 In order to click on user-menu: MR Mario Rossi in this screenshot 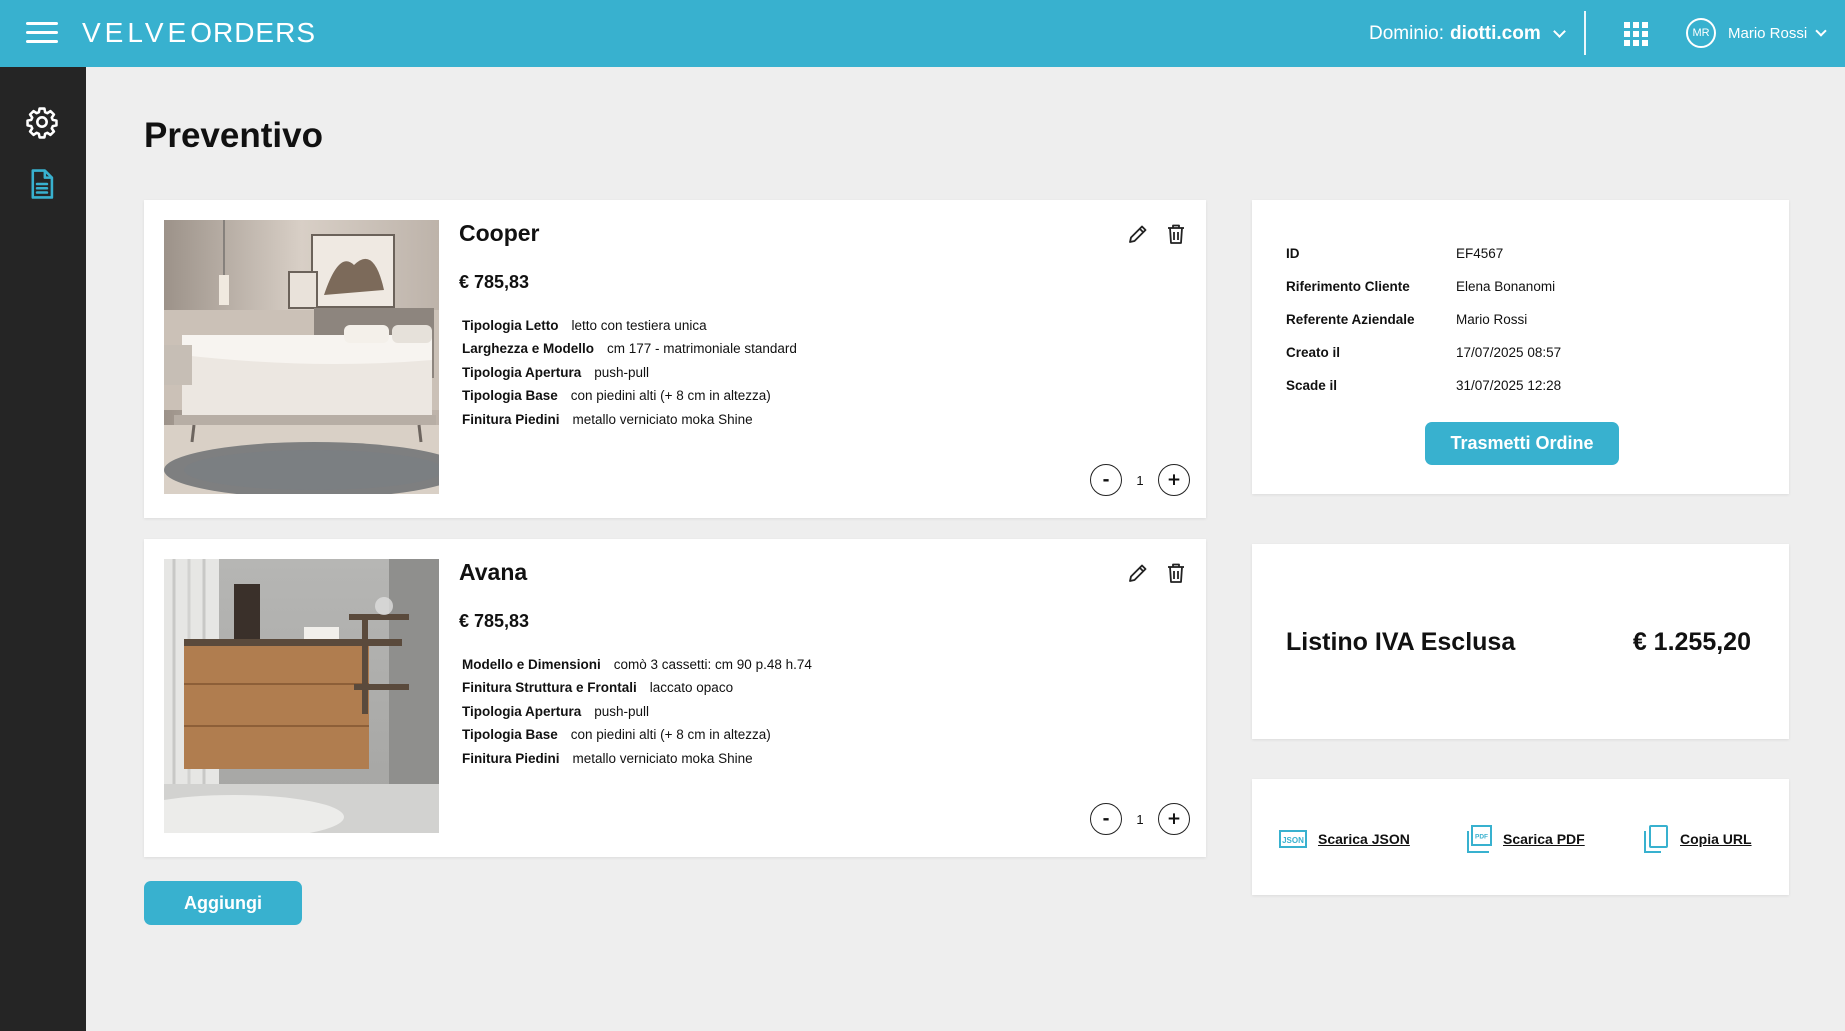, I will do `click(1756, 33)`.